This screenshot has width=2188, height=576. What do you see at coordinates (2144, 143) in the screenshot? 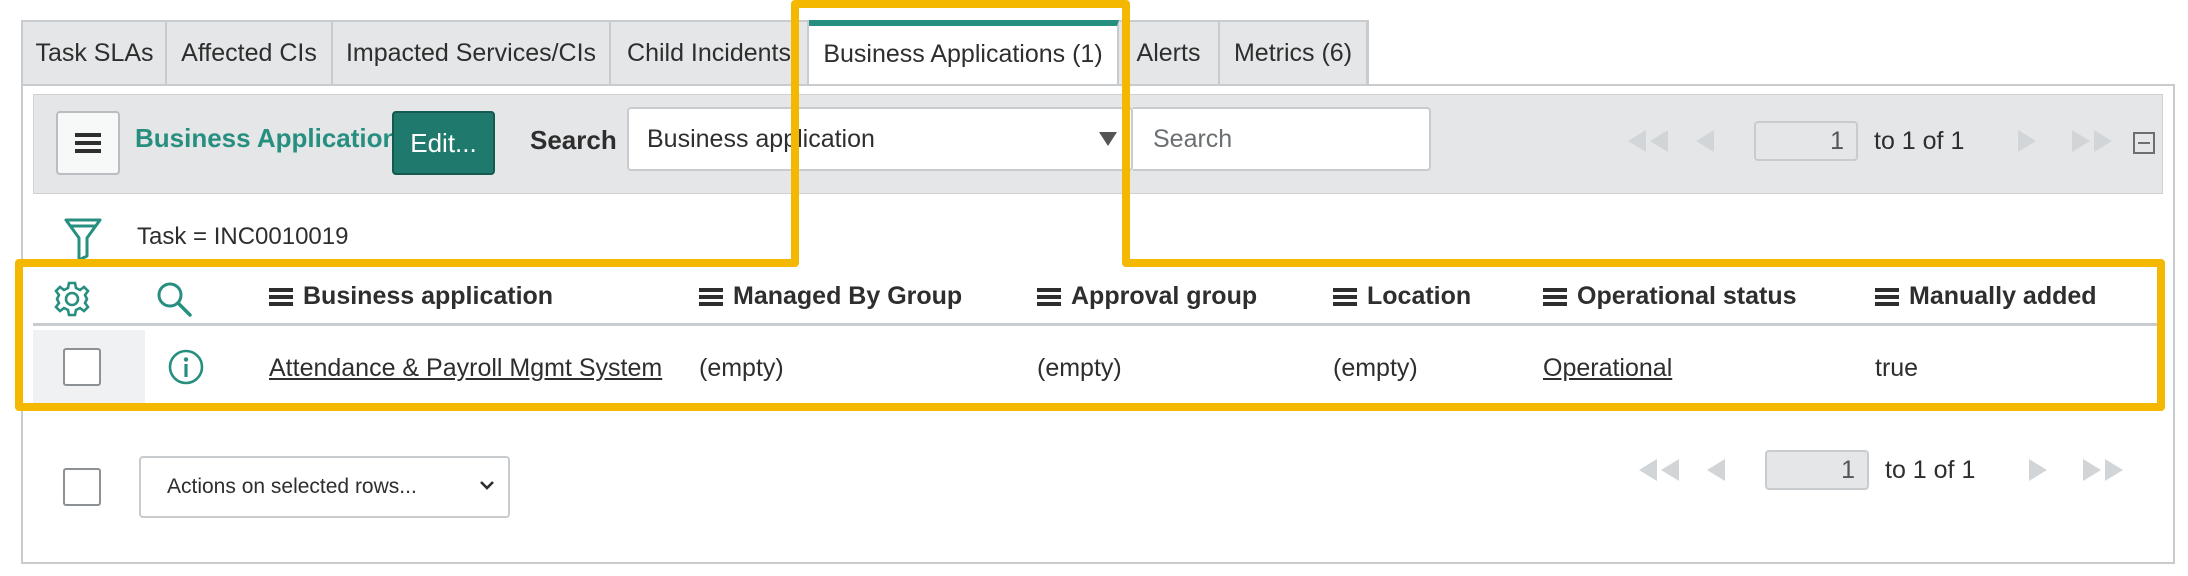
I see `collapse-list-button` at bounding box center [2144, 143].